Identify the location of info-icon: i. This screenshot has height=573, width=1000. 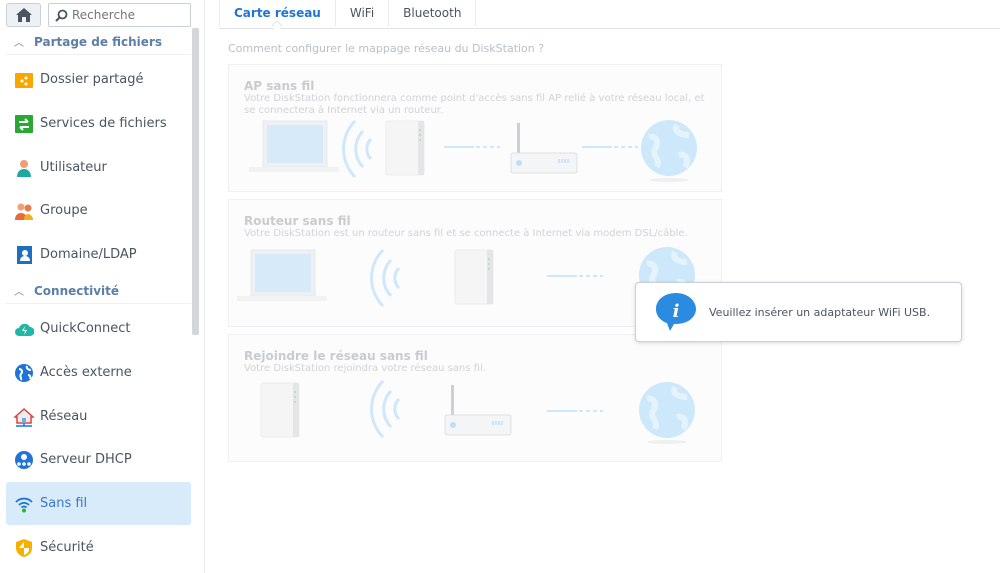
(676, 312).